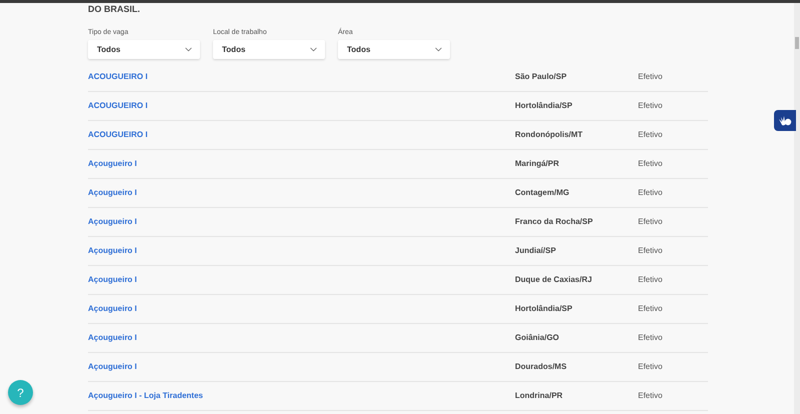 The width and height of the screenshot is (800, 414). Describe the element at coordinates (536, 251) in the screenshot. I see `job-location: Jundiaí/SP` at that location.